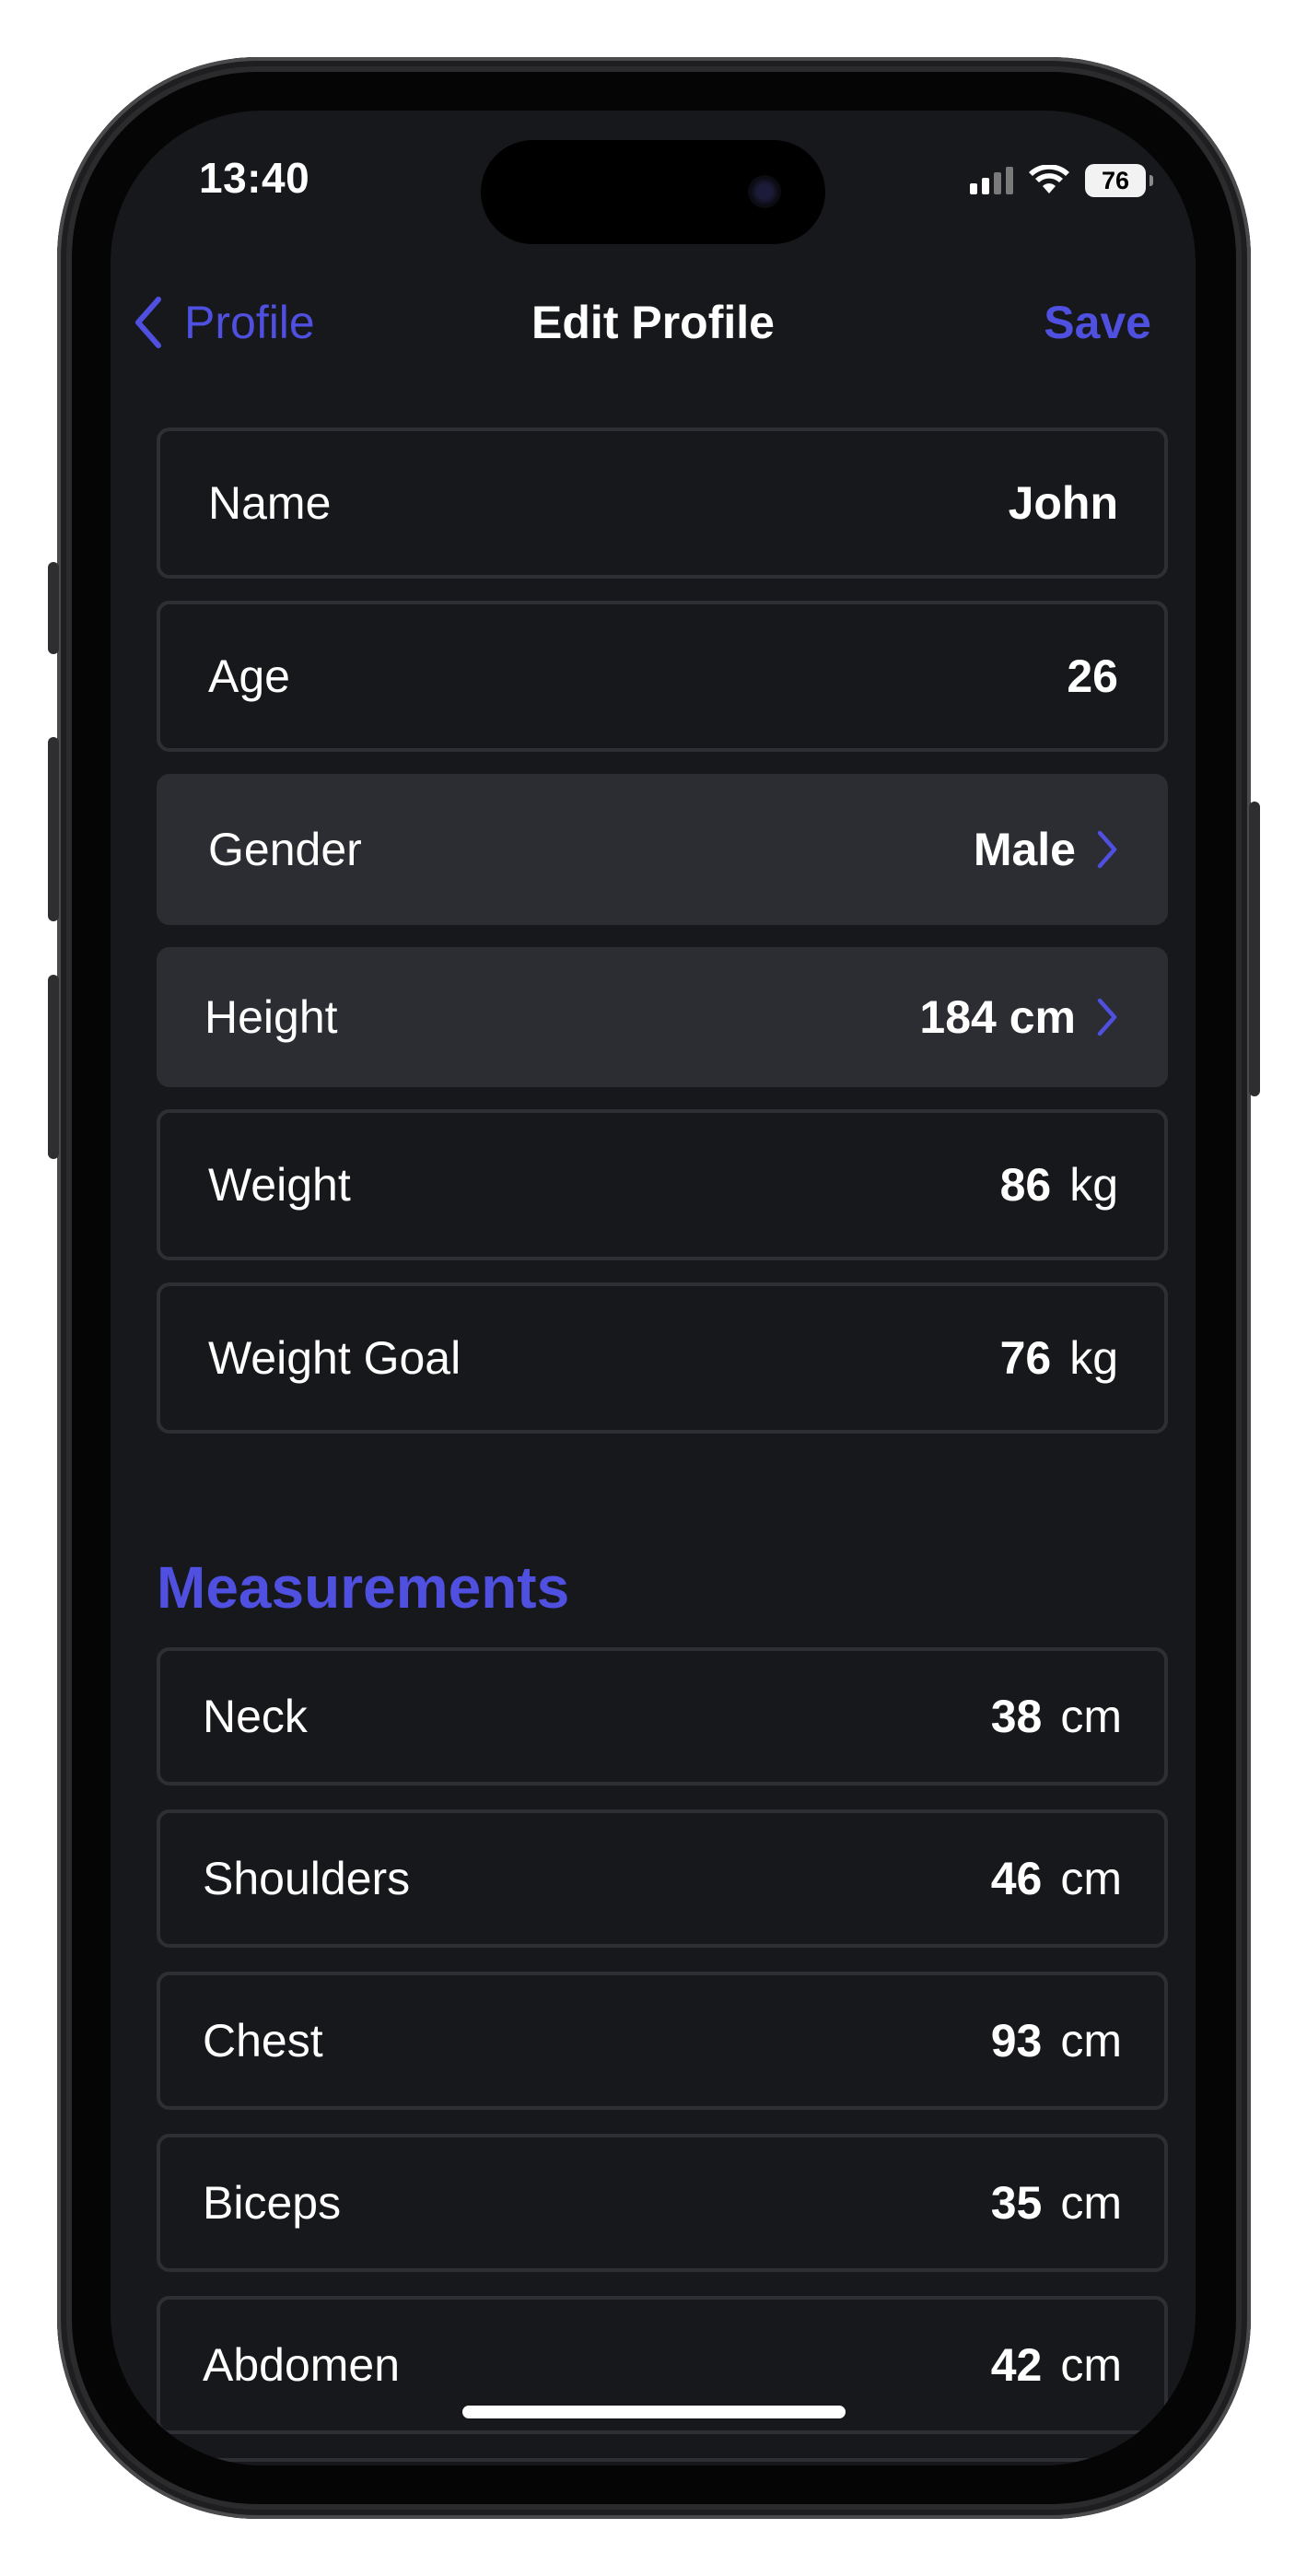  Describe the element at coordinates (663, 1358) in the screenshot. I see `weight-goal-field: Weight Goal 76 kg` at that location.